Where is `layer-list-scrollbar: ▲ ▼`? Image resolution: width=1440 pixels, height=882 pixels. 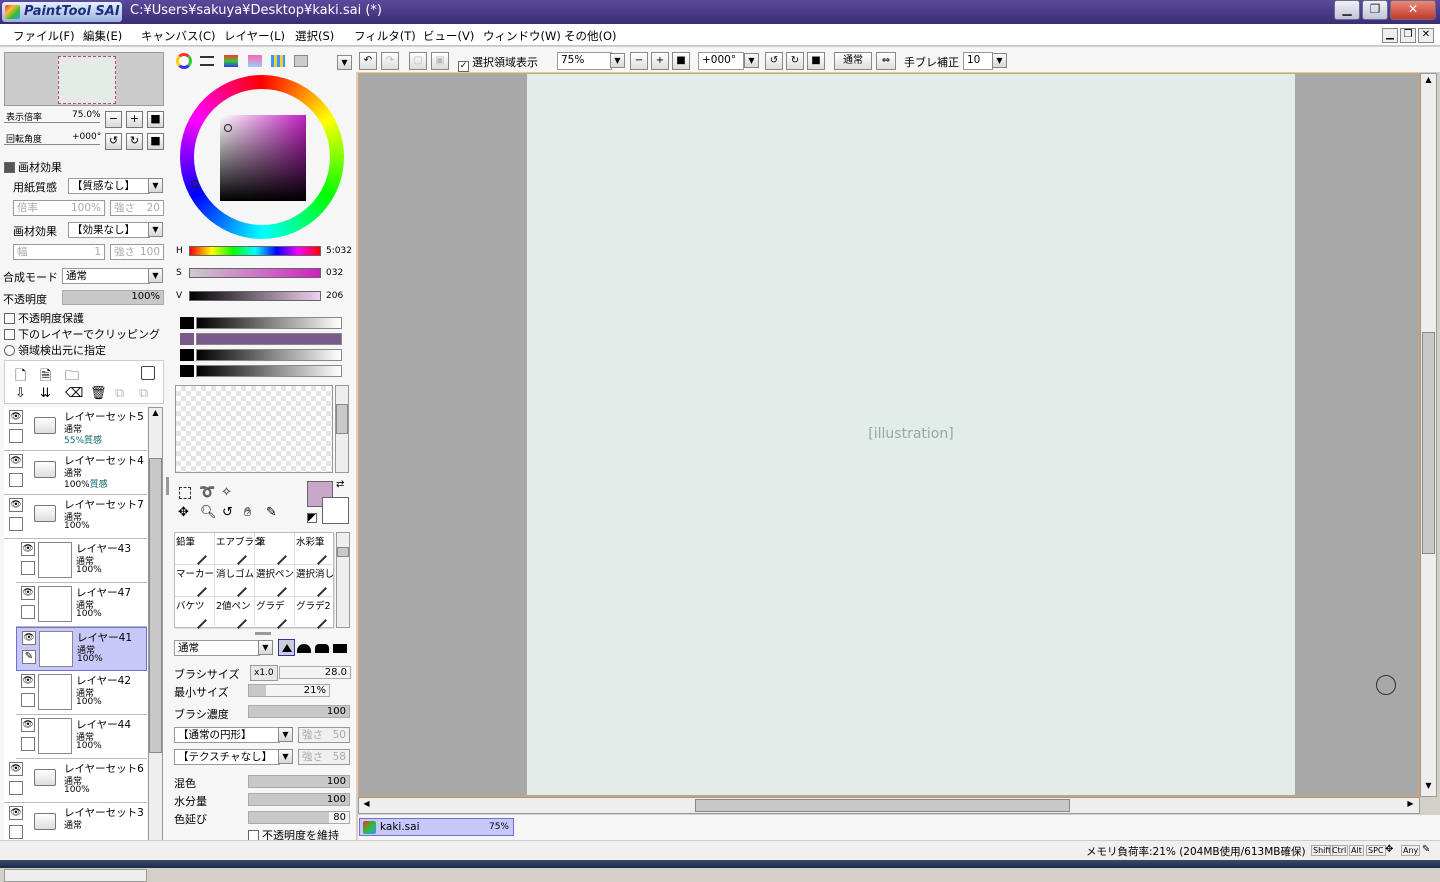
layer-list-scrollbar: ▲ ▼ is located at coordinates (155, 637).